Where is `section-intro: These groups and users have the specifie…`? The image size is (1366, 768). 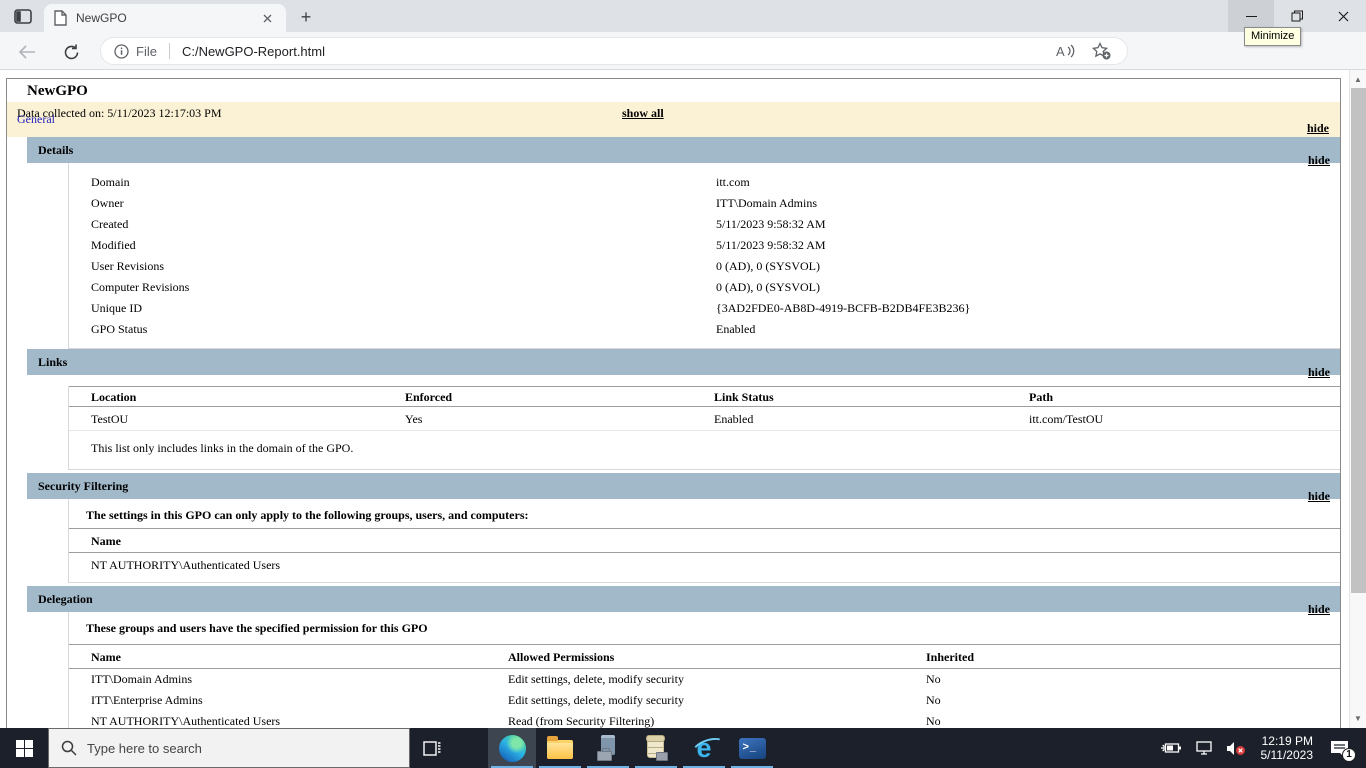 section-intro: These groups and users have the specifie… is located at coordinates (257, 628).